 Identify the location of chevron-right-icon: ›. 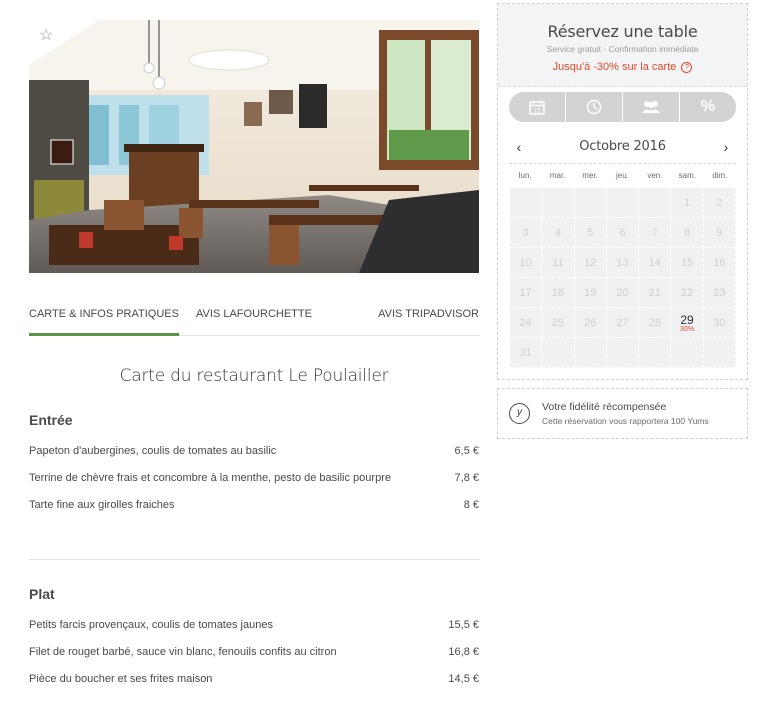
(726, 147).